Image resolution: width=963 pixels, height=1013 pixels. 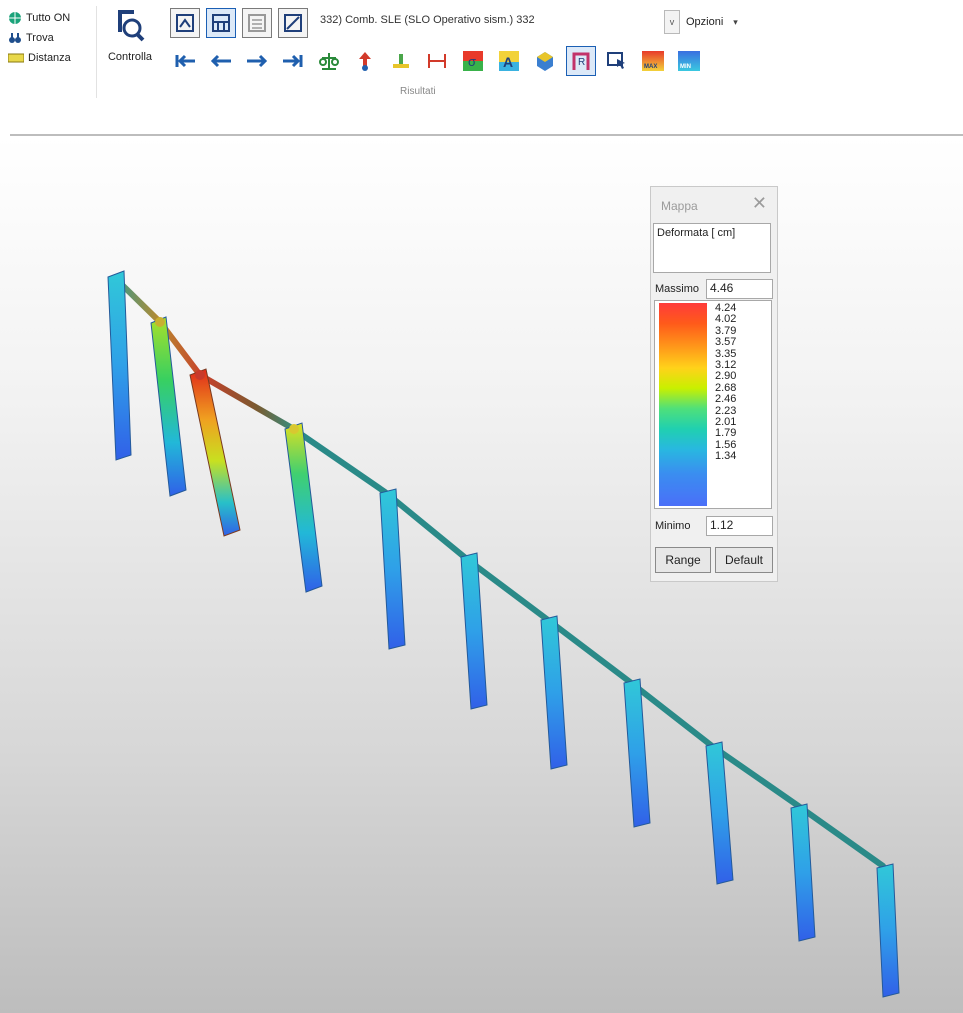 I want to click on view-mode-1-button, so click(x=185, y=23).